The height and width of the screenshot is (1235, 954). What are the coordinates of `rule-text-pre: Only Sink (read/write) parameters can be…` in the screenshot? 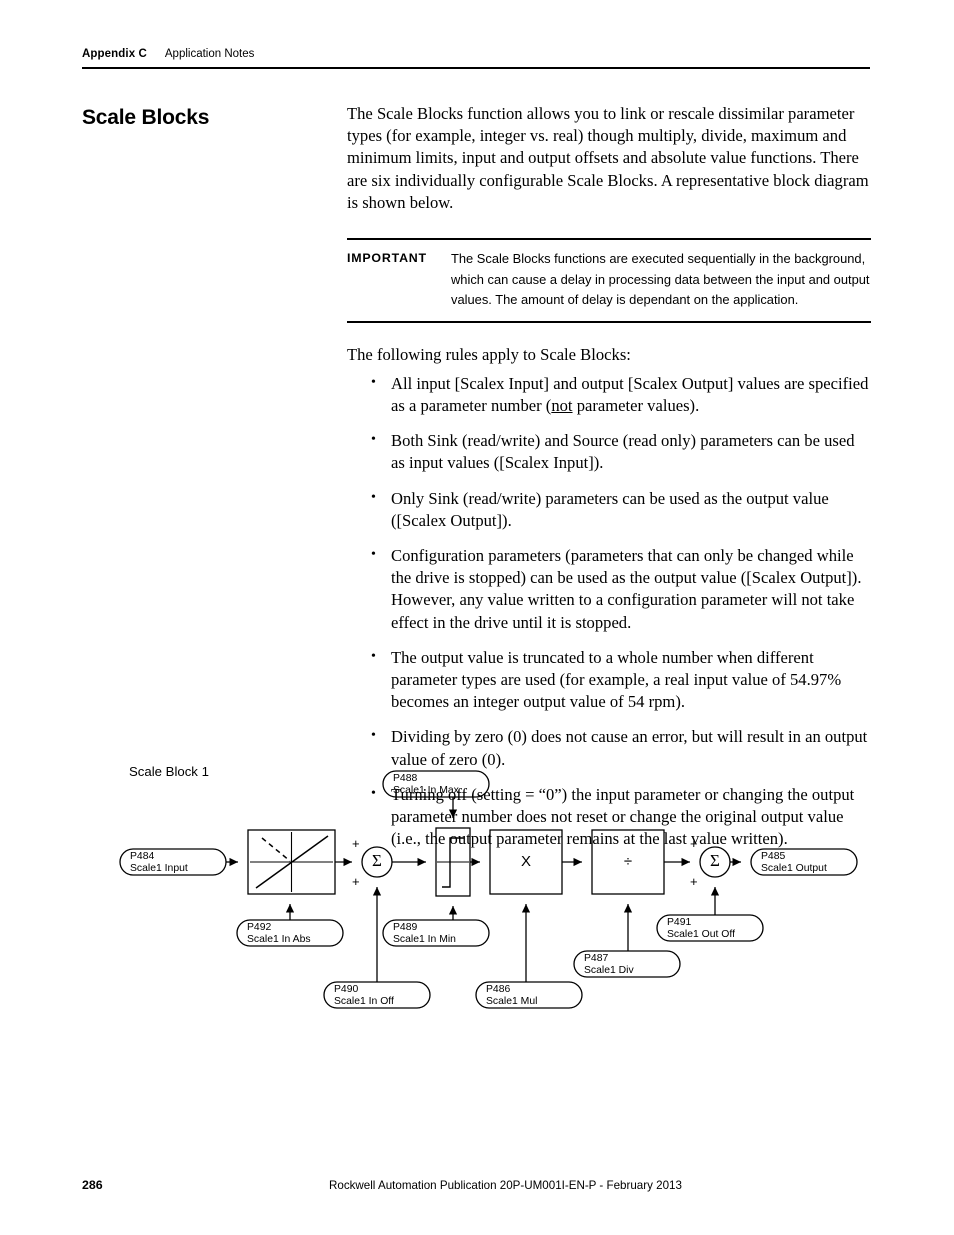 It's located at (610, 509).